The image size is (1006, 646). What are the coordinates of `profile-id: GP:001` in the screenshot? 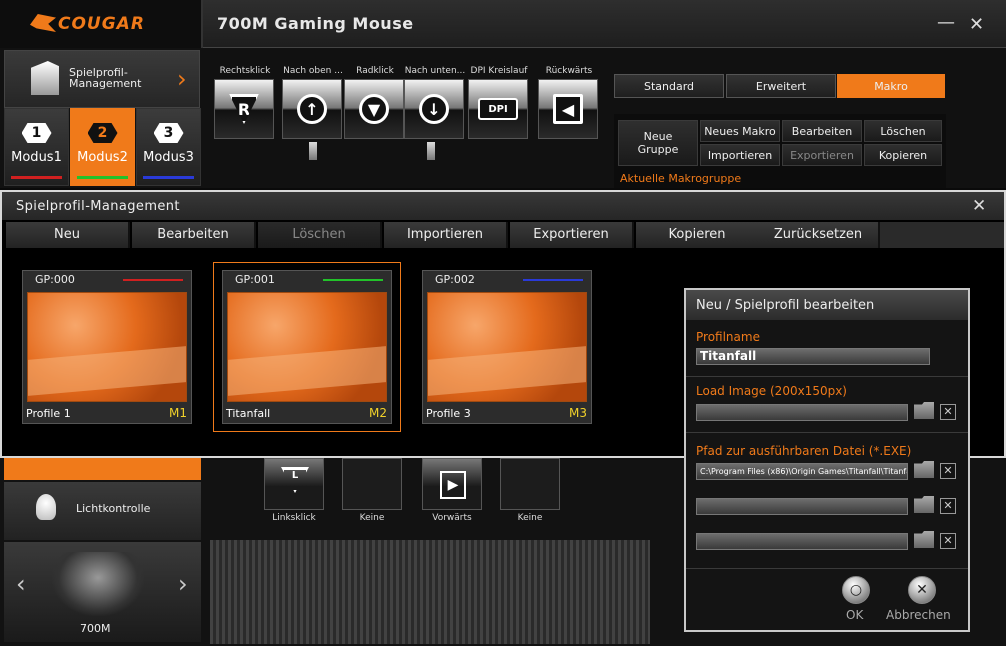 It's located at (255, 279).